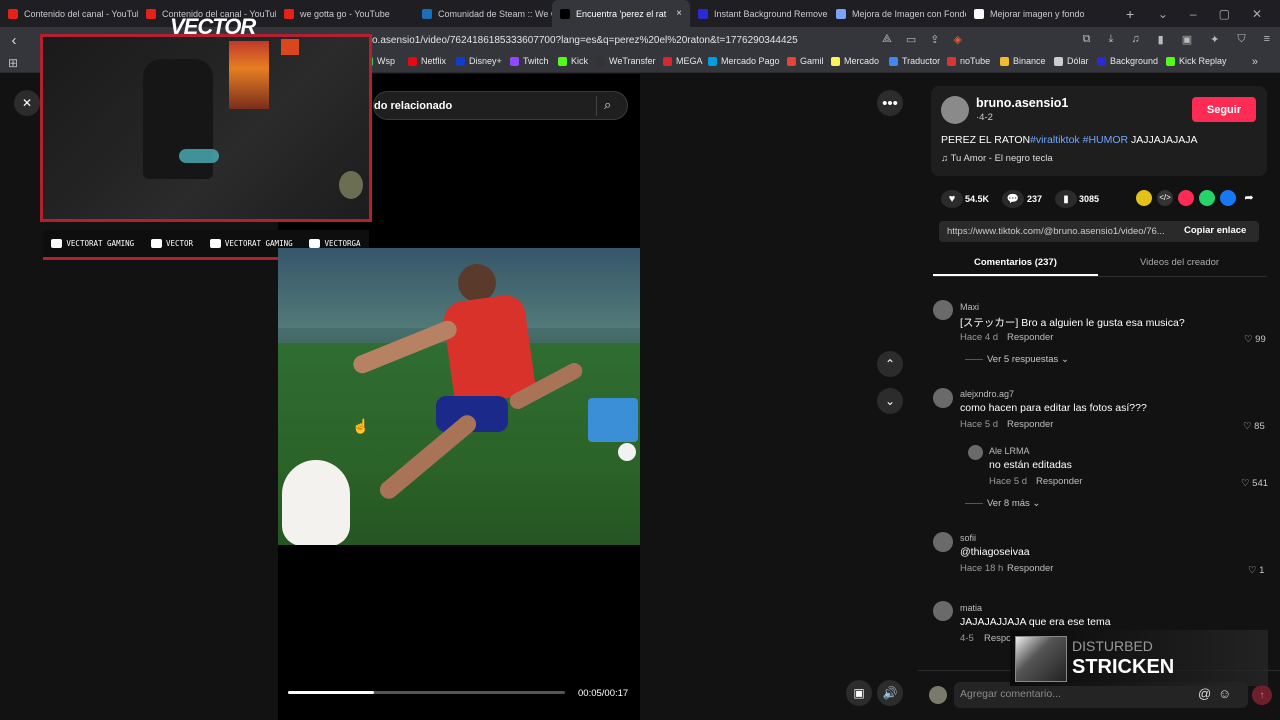 This screenshot has height=720, width=1280. Describe the element at coordinates (890, 364) in the screenshot. I see `previous-video-button: ⌃` at that location.